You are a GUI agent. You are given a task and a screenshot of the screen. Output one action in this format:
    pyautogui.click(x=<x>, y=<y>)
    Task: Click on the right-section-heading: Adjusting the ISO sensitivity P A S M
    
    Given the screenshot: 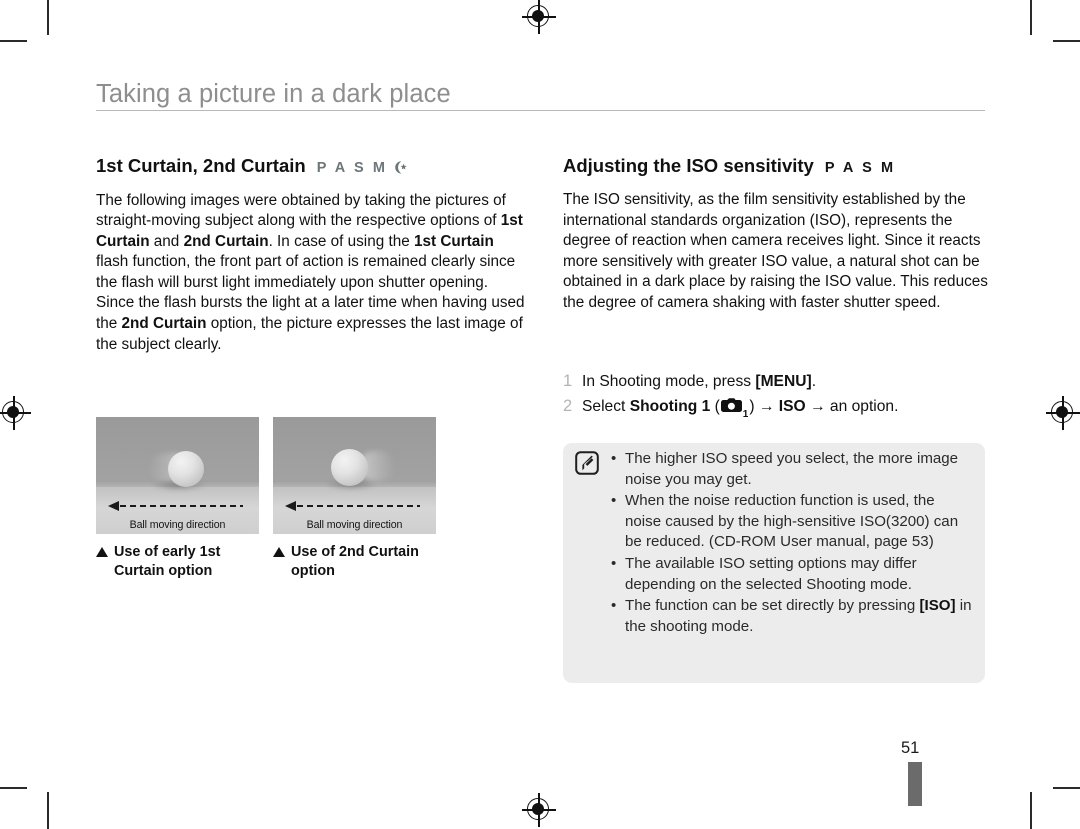 What is the action you would take?
    pyautogui.click(x=775, y=166)
    